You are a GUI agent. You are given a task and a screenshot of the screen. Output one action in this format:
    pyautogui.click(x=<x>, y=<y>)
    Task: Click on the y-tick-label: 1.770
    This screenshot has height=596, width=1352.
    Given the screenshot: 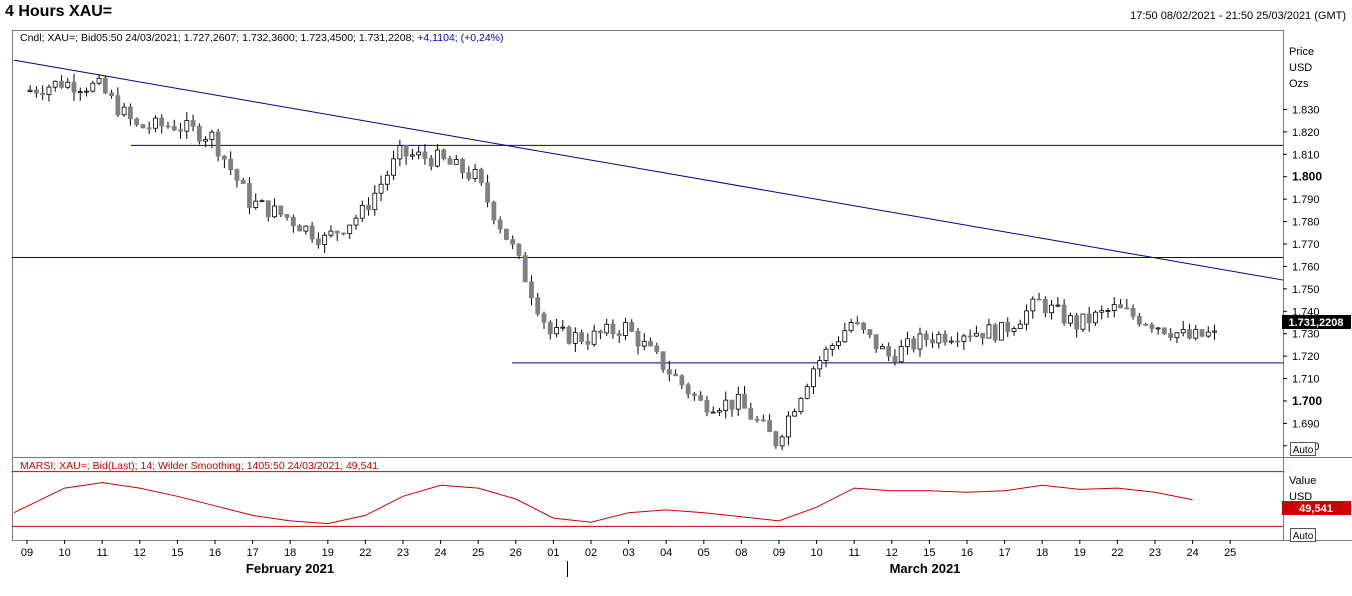 What is the action you would take?
    pyautogui.click(x=1306, y=245)
    